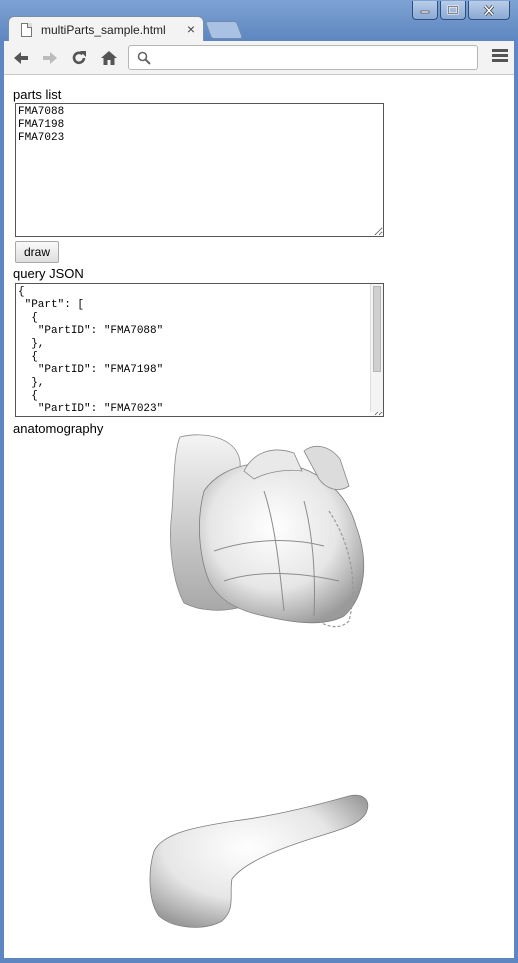 This screenshot has width=518, height=963. I want to click on back-button, so click(21, 58).